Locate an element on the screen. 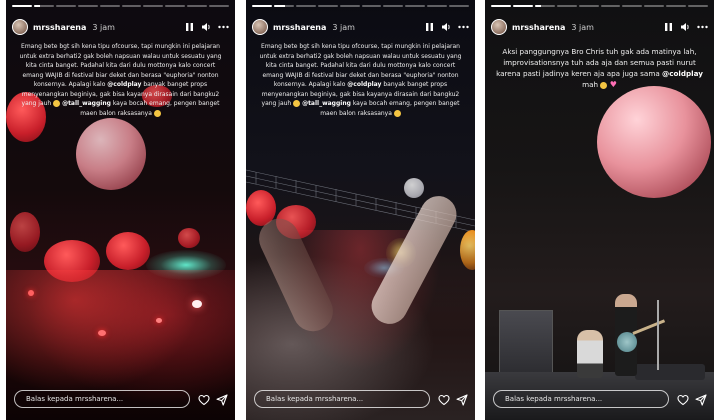  stage-screen is located at coordinates (526, 345).